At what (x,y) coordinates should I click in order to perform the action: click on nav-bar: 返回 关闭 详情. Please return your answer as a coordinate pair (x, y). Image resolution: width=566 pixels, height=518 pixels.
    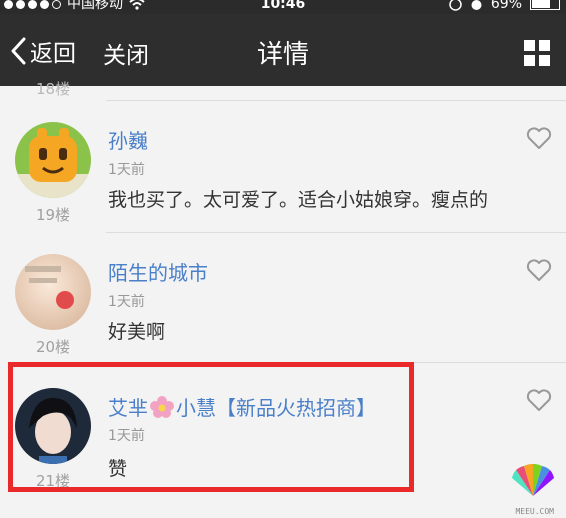
    Looking at the image, I should click on (283, 50).